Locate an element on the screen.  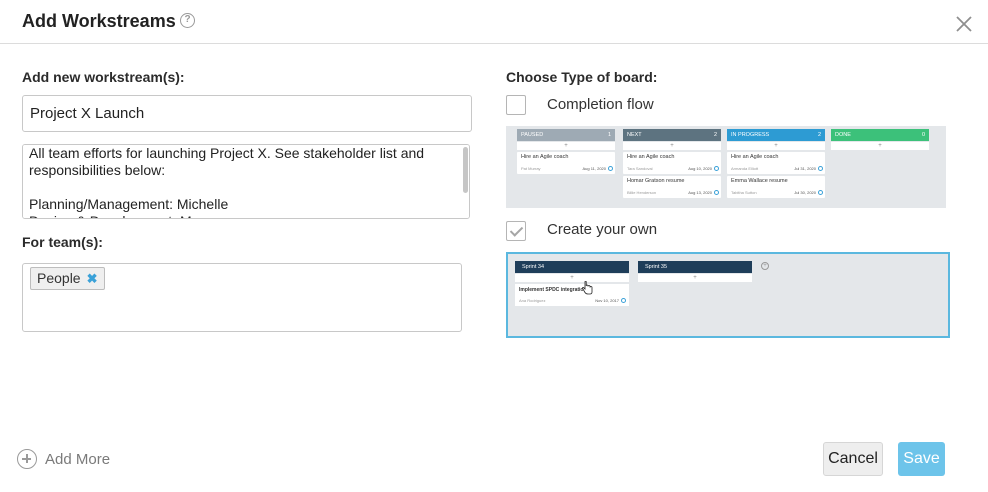
completion-flow-checkbox is located at coordinates (516, 105).